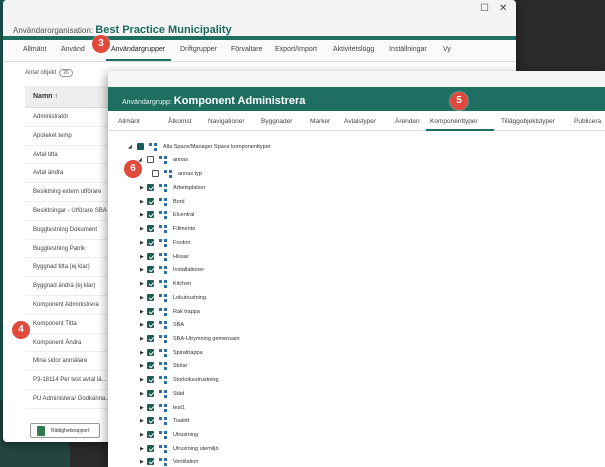 This screenshot has height=467, width=605. Describe the element at coordinates (263, 189) in the screenshot. I see `tree-item: ▶ Arbetsplatser` at that location.